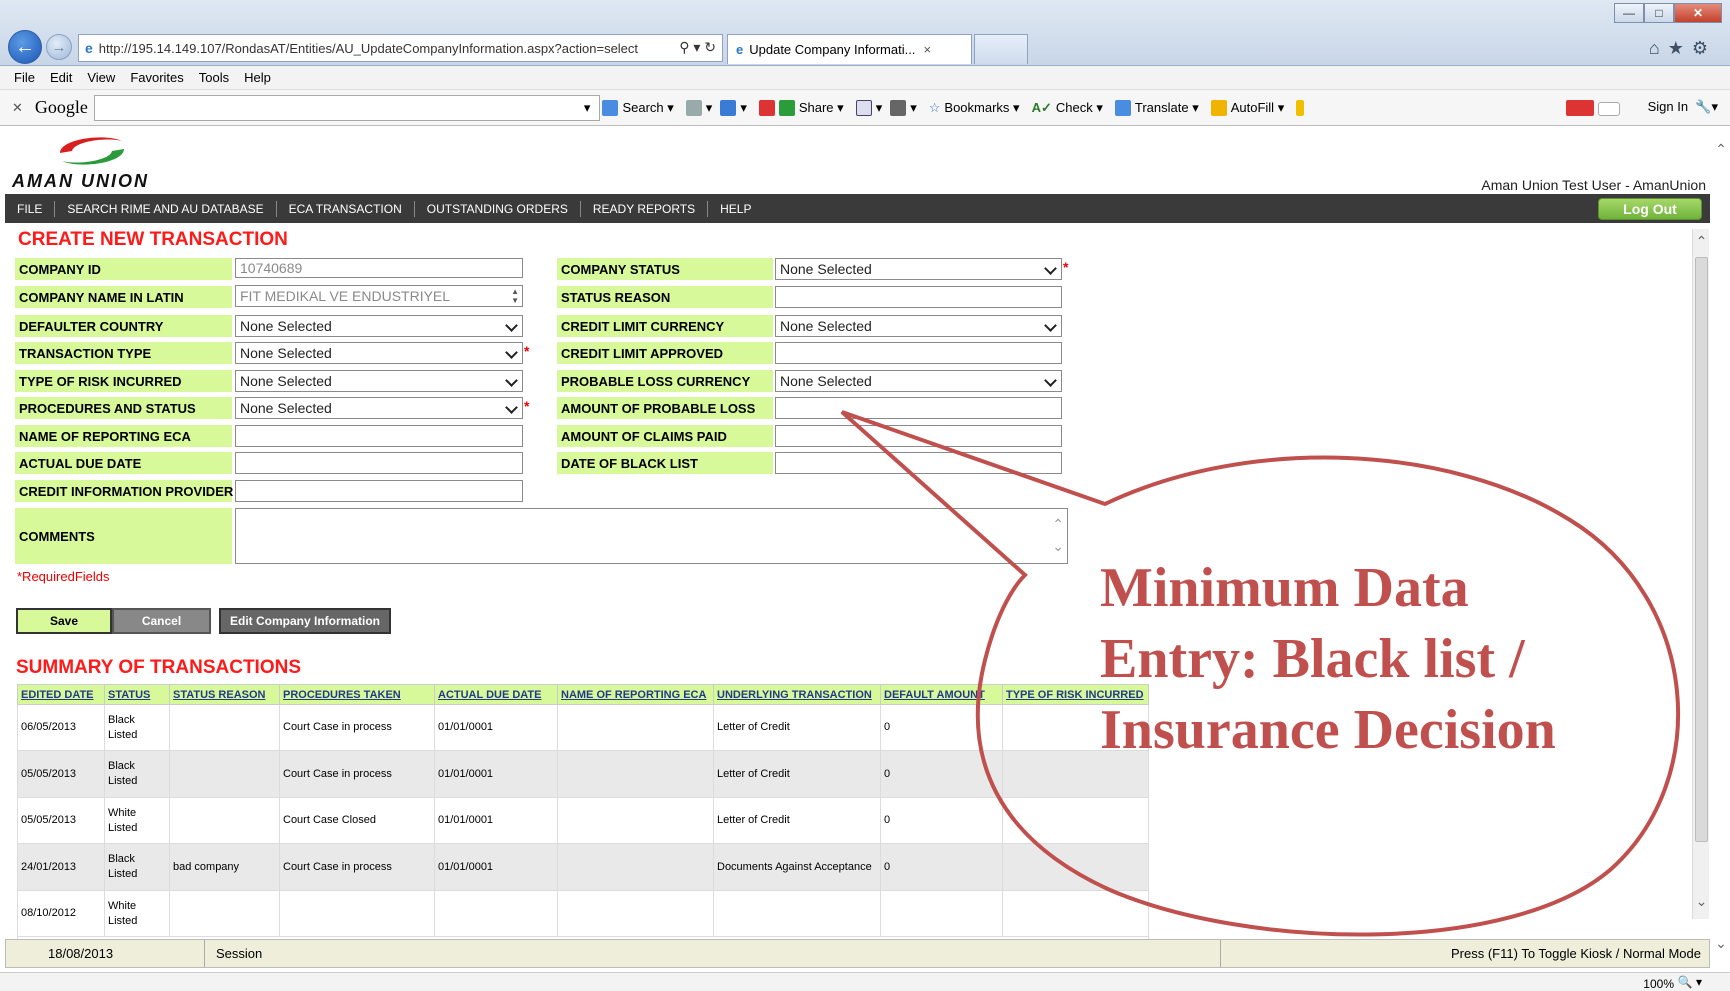 This screenshot has height=991, width=1730. Describe the element at coordinates (59, 47) in the screenshot. I see `forward-button: →` at that location.